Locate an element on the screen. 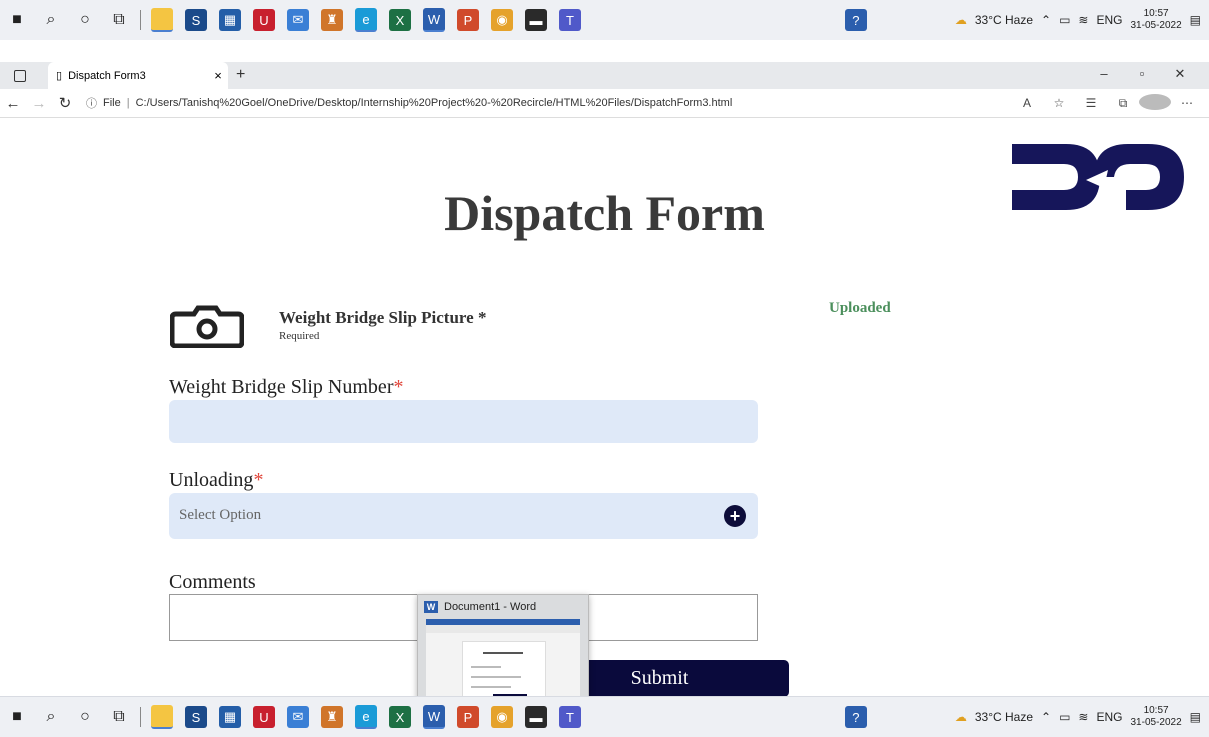 The width and height of the screenshot is (1209, 737). tab-dispatch-form: ▯ Dispatch Form3 × is located at coordinates (138, 75).